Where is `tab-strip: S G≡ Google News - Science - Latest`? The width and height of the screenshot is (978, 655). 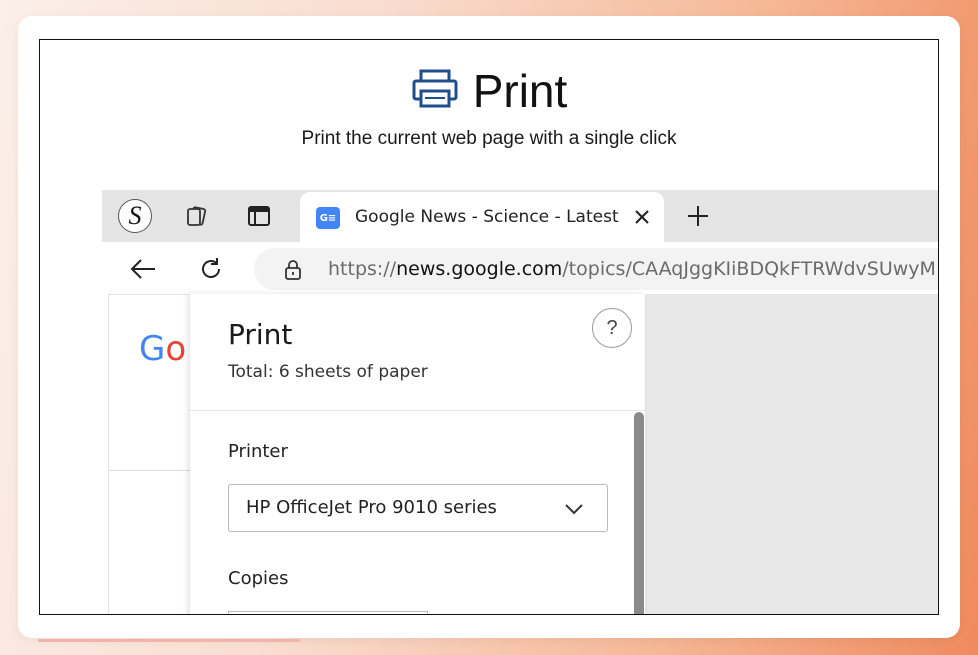
tab-strip: S G≡ Google News - Science - Latest is located at coordinates (520, 216).